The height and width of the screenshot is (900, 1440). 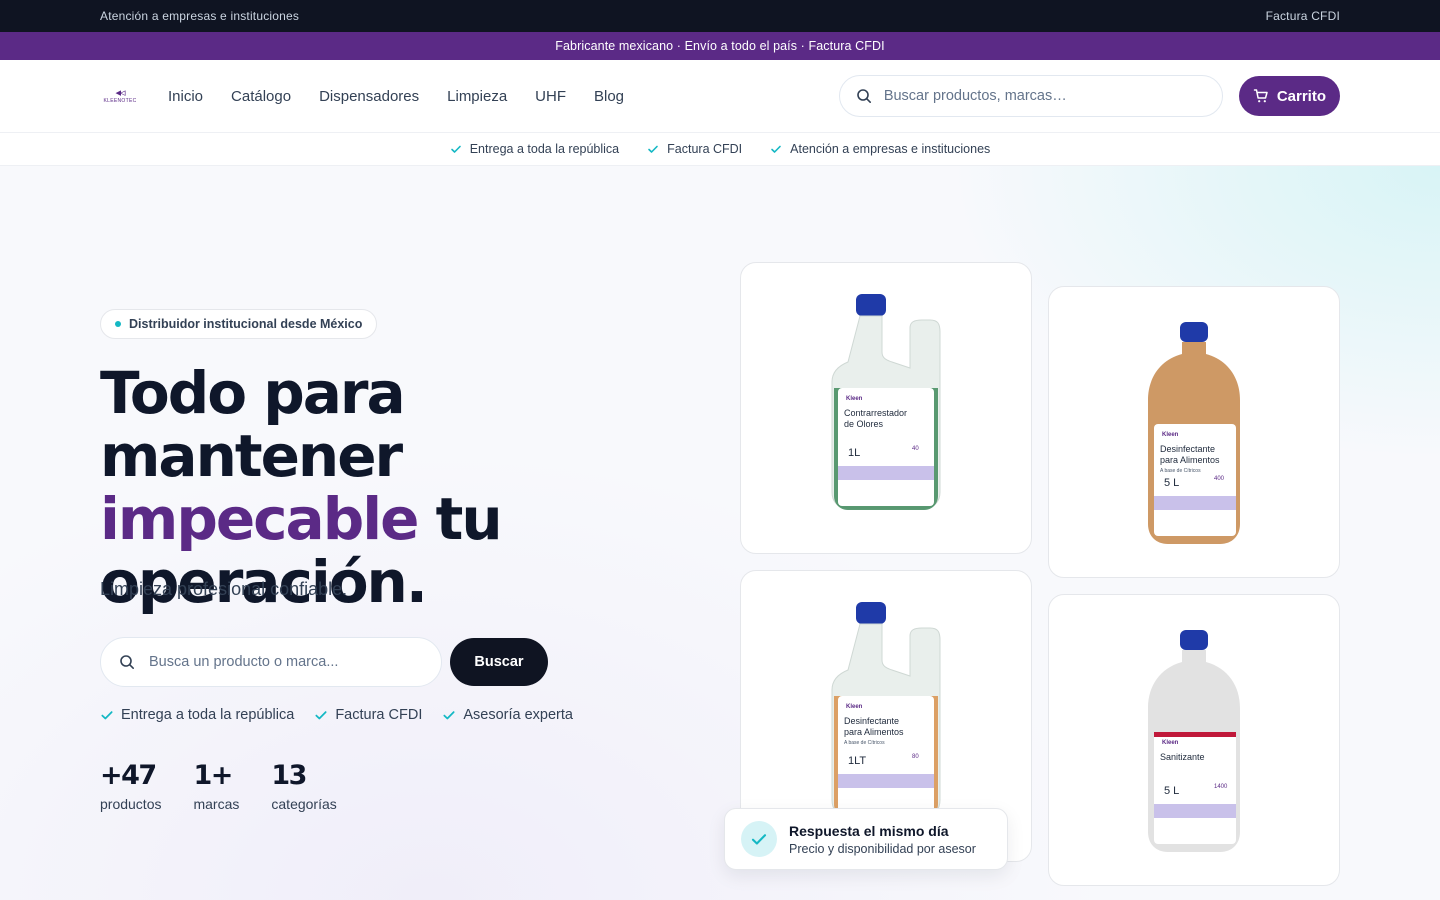 I want to click on feature-label: Entrega a toda la república, so click(x=208, y=715).